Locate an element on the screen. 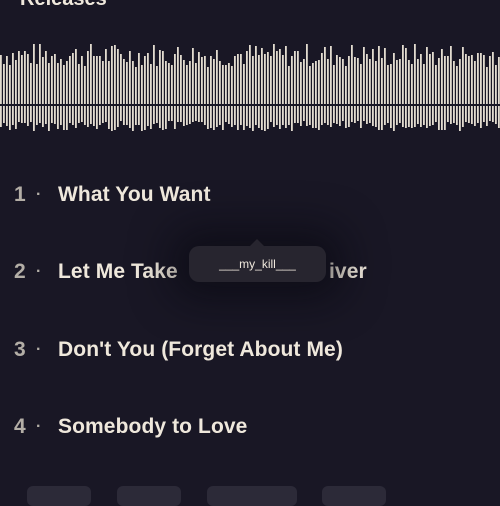 This screenshot has height=506, width=500. track-number: 4 is located at coordinates (20, 426).